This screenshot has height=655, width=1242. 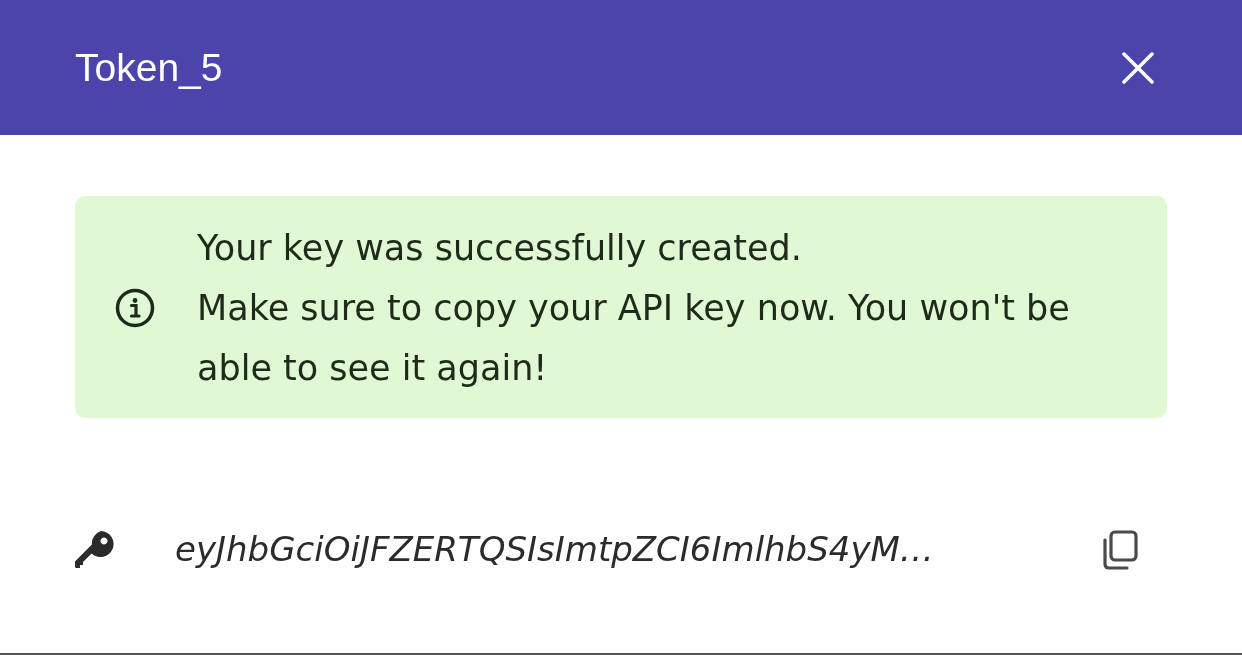 I want to click on close-icon, so click(x=1138, y=67).